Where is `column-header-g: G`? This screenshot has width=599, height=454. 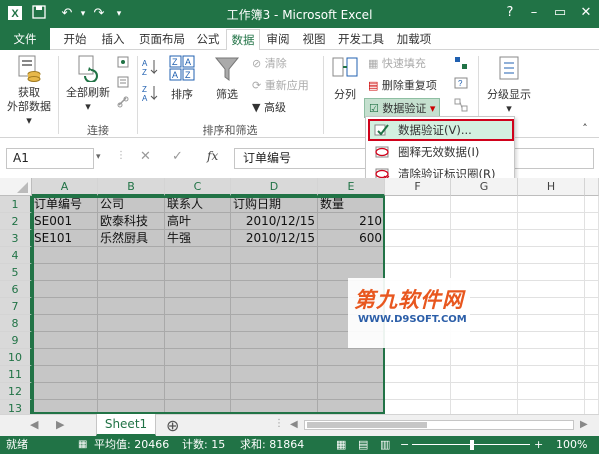
column-header-g: G is located at coordinates (484, 187).